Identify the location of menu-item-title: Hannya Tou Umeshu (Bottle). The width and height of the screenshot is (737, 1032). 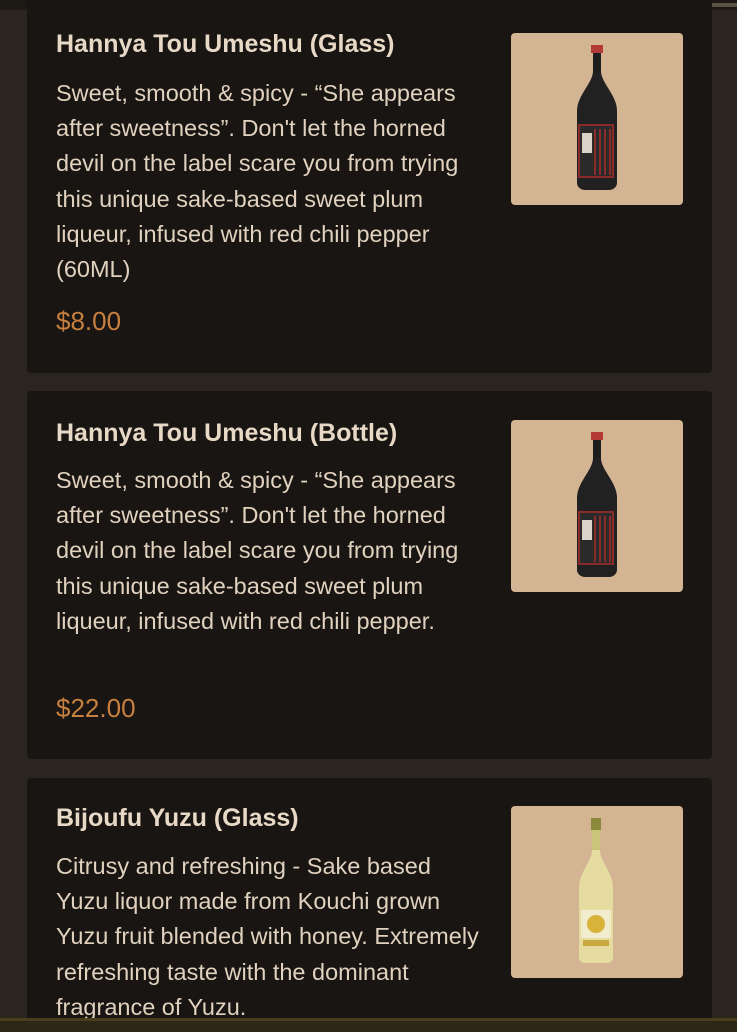
(227, 433).